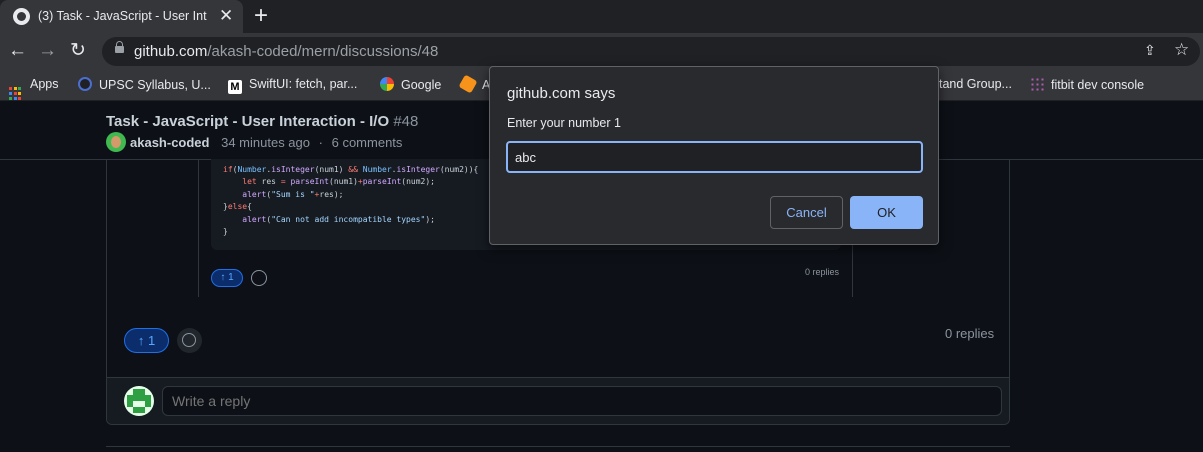 Image resolution: width=1203 pixels, height=452 pixels. I want to click on fitbit-icon, so click(1037, 84).